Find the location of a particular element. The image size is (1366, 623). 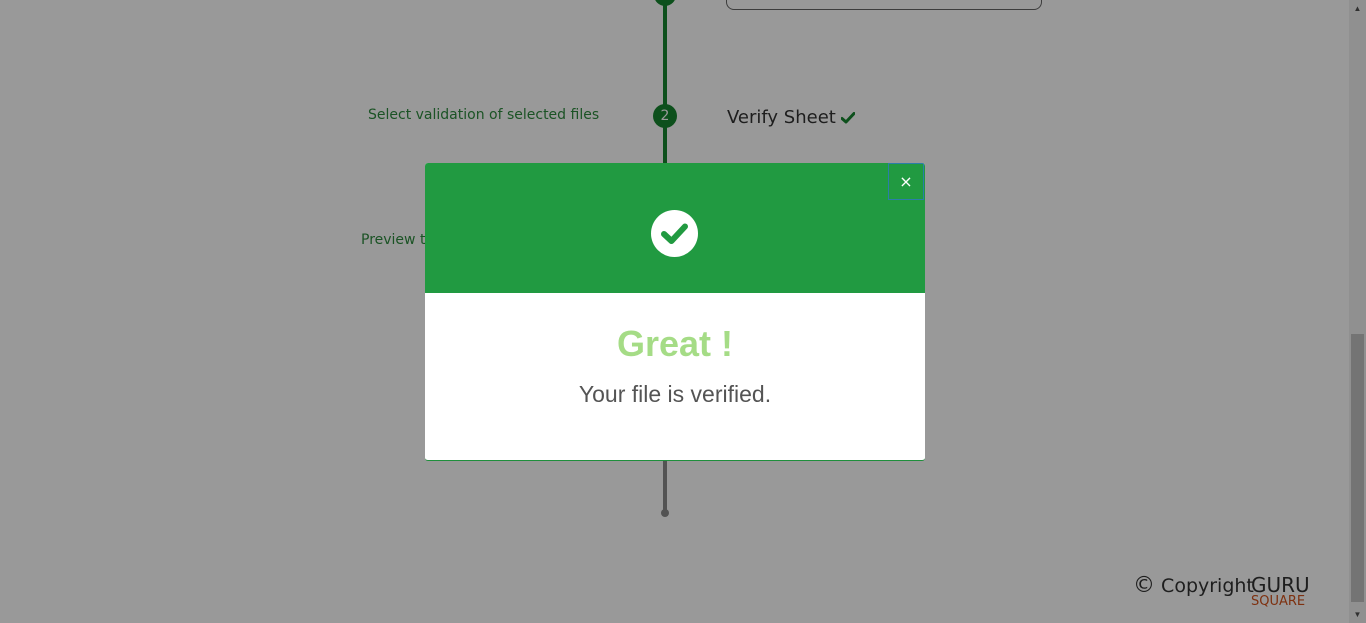

modal-header: × is located at coordinates (675, 228).